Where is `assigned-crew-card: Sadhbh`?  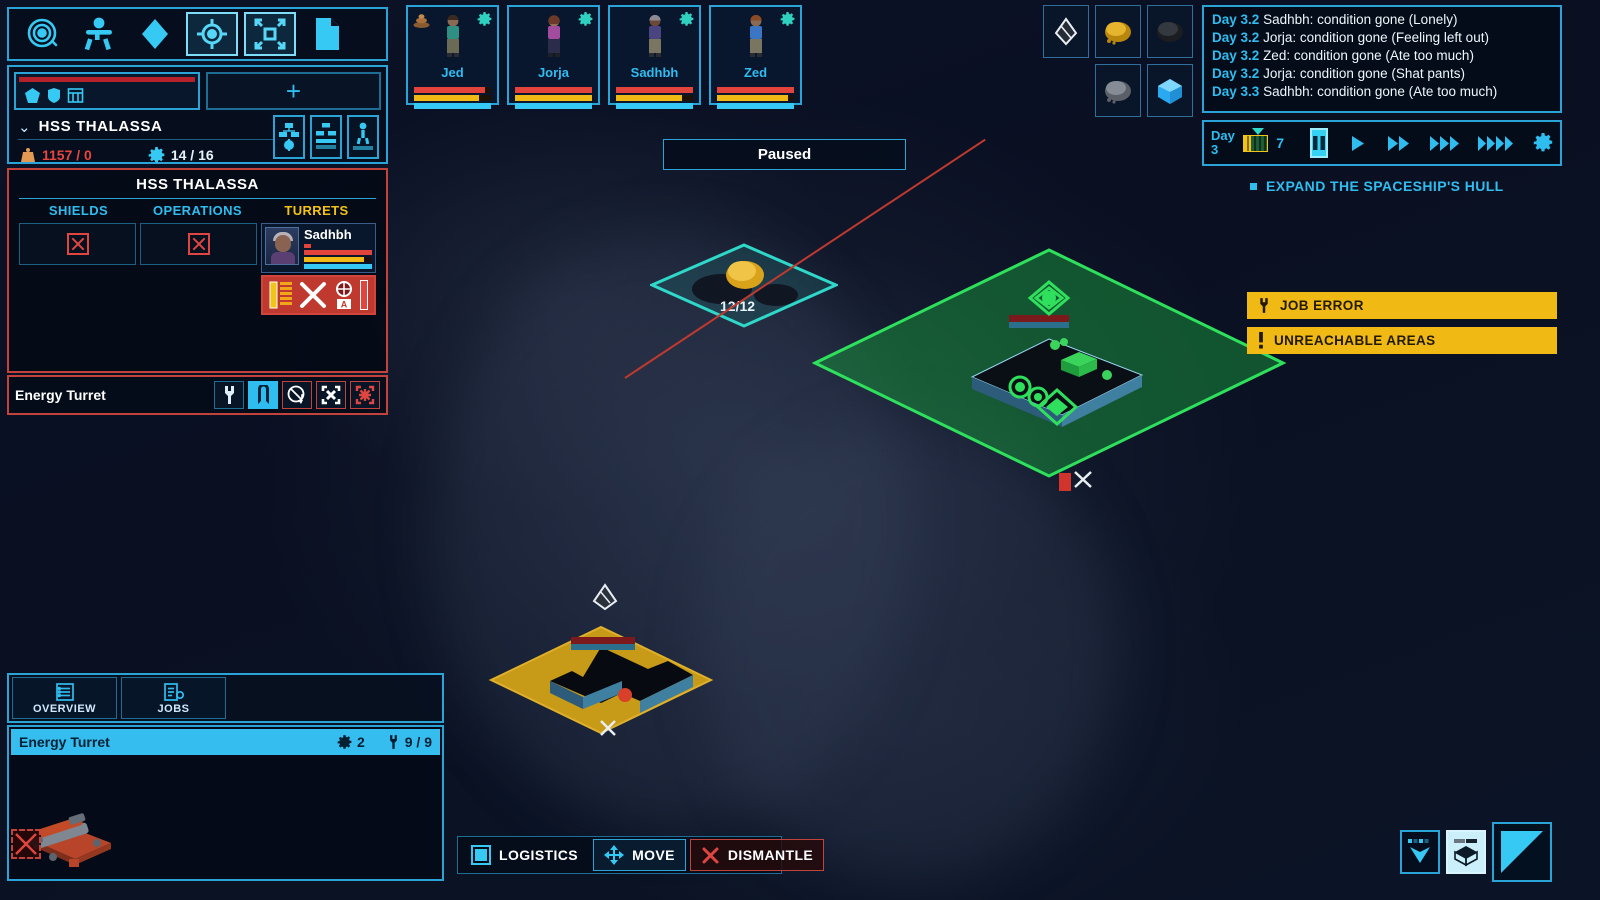 assigned-crew-card: Sadhbh is located at coordinates (318, 248).